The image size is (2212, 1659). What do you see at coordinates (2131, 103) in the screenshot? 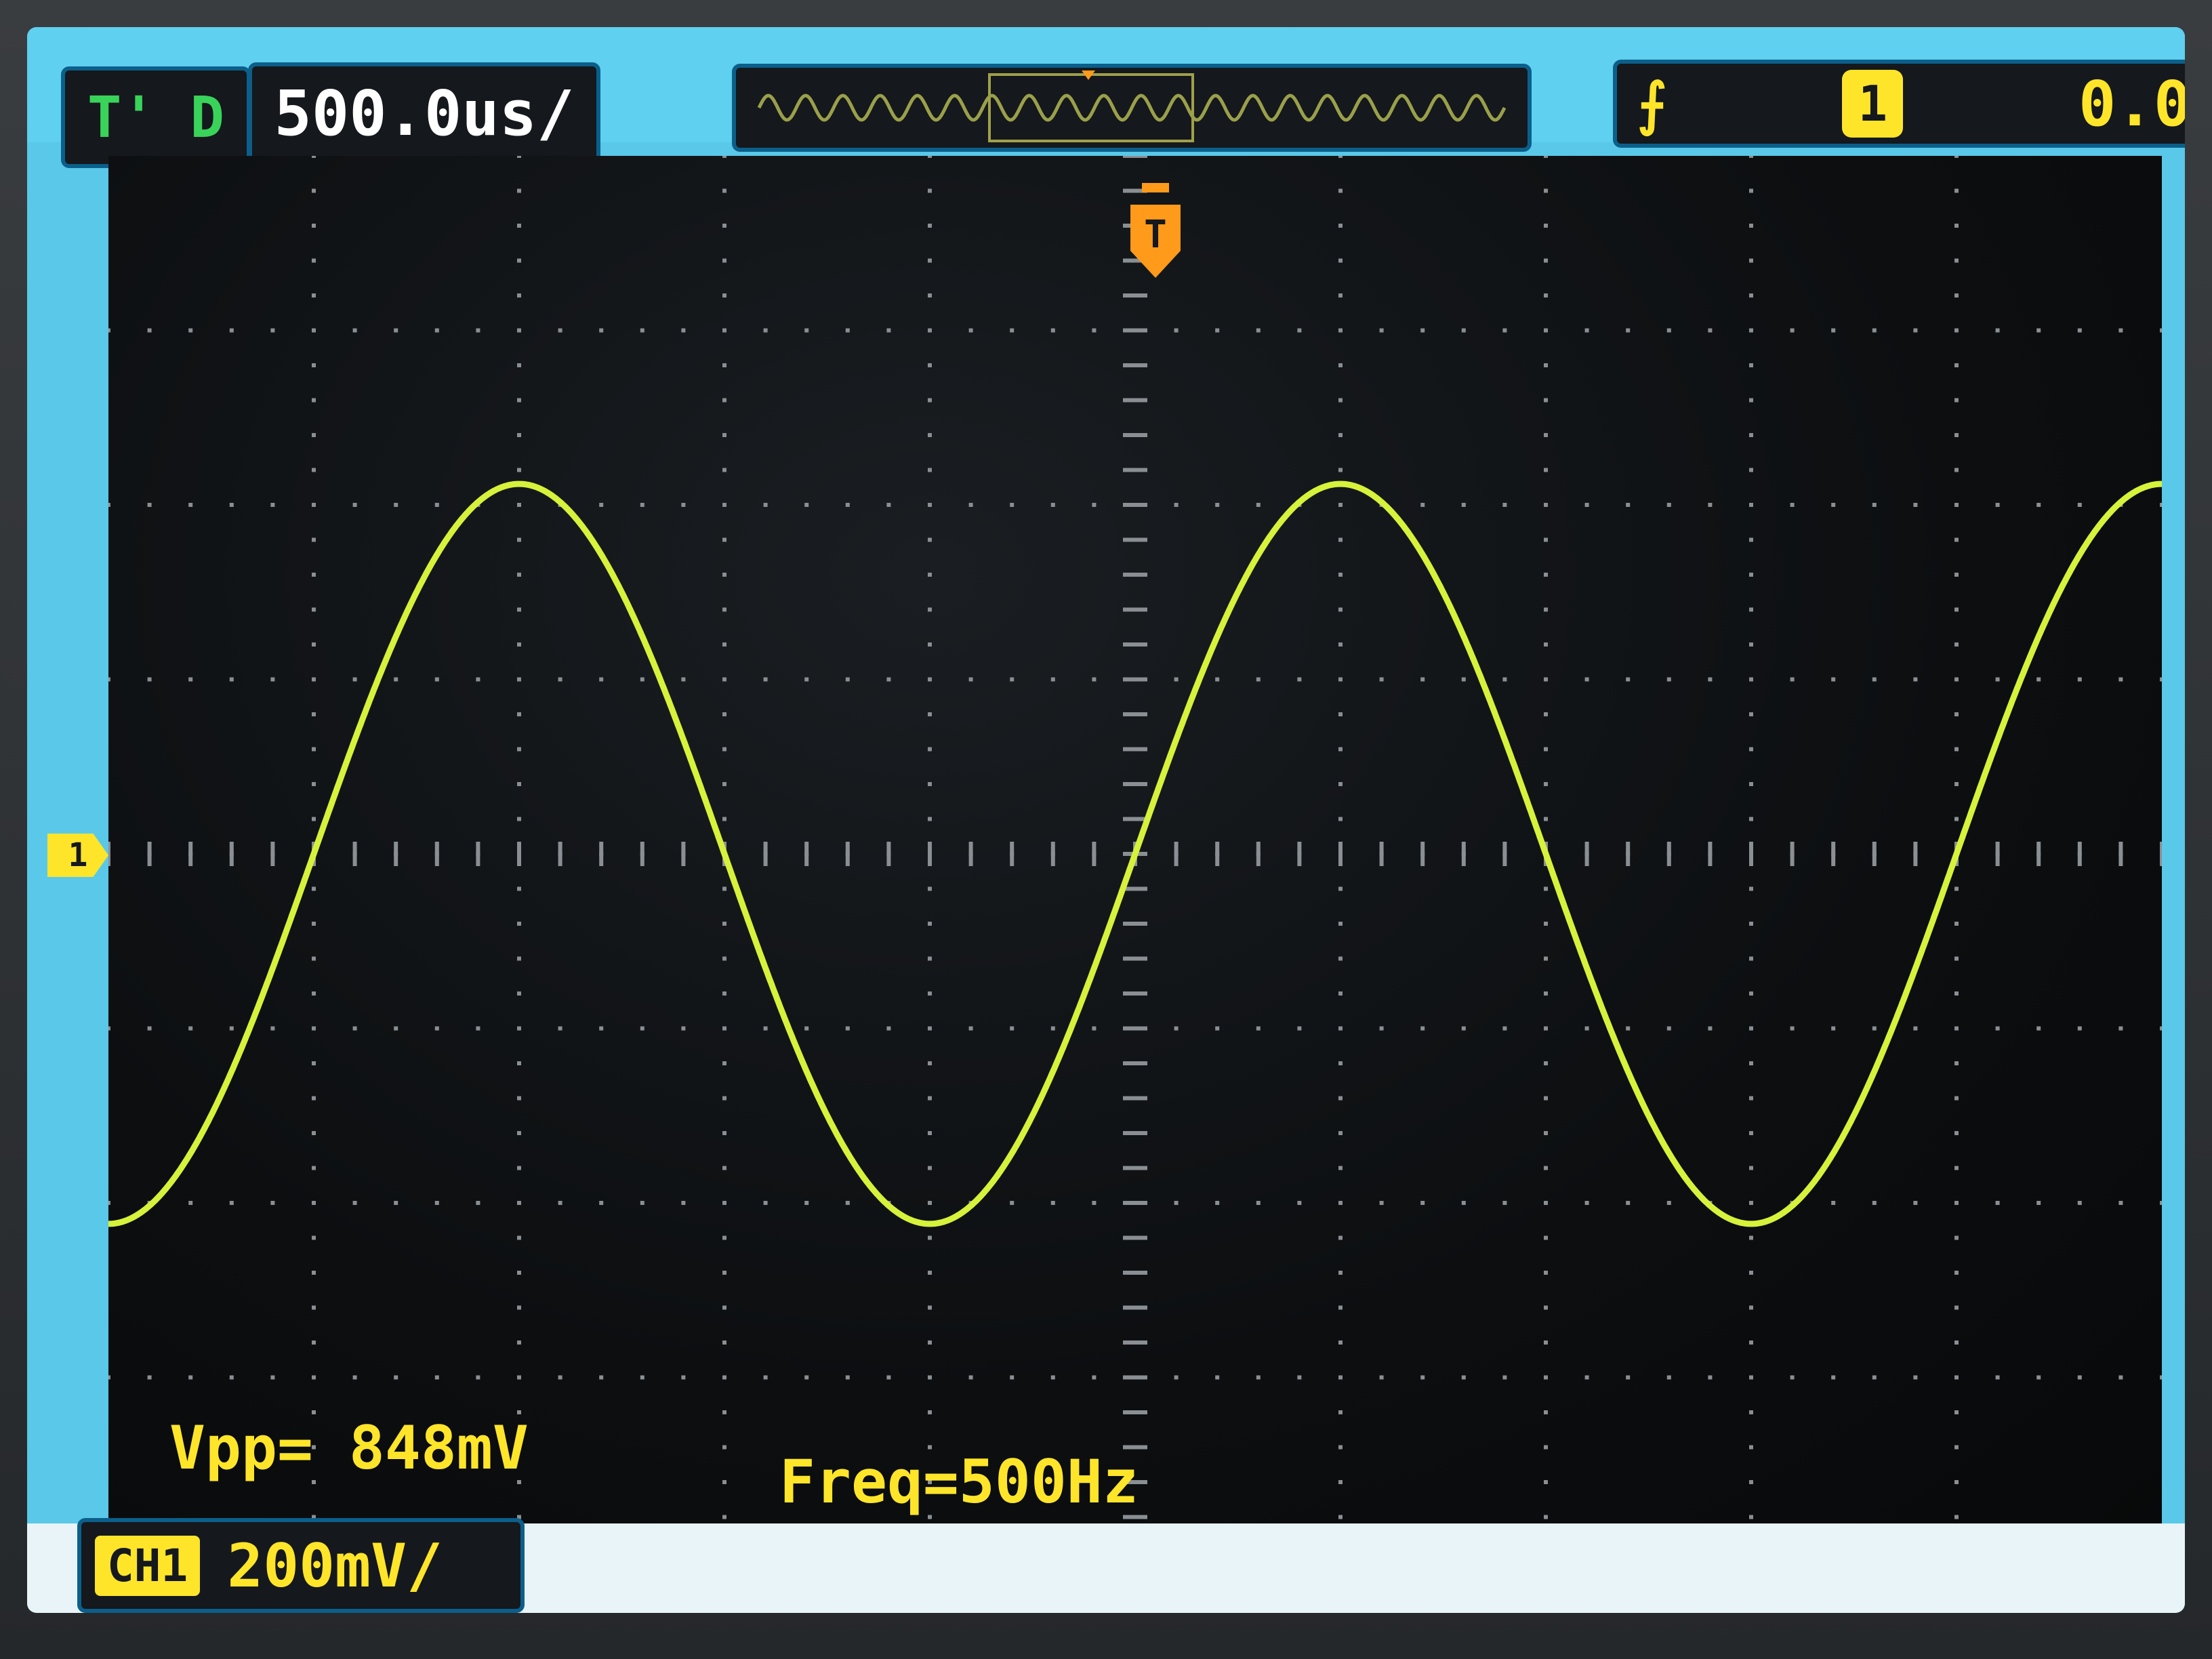
I see `trigger-level: 0.00V` at bounding box center [2131, 103].